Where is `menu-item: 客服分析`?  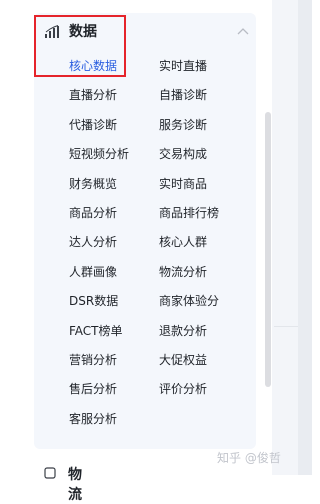
menu-item: 客服分析 is located at coordinates (93, 419).